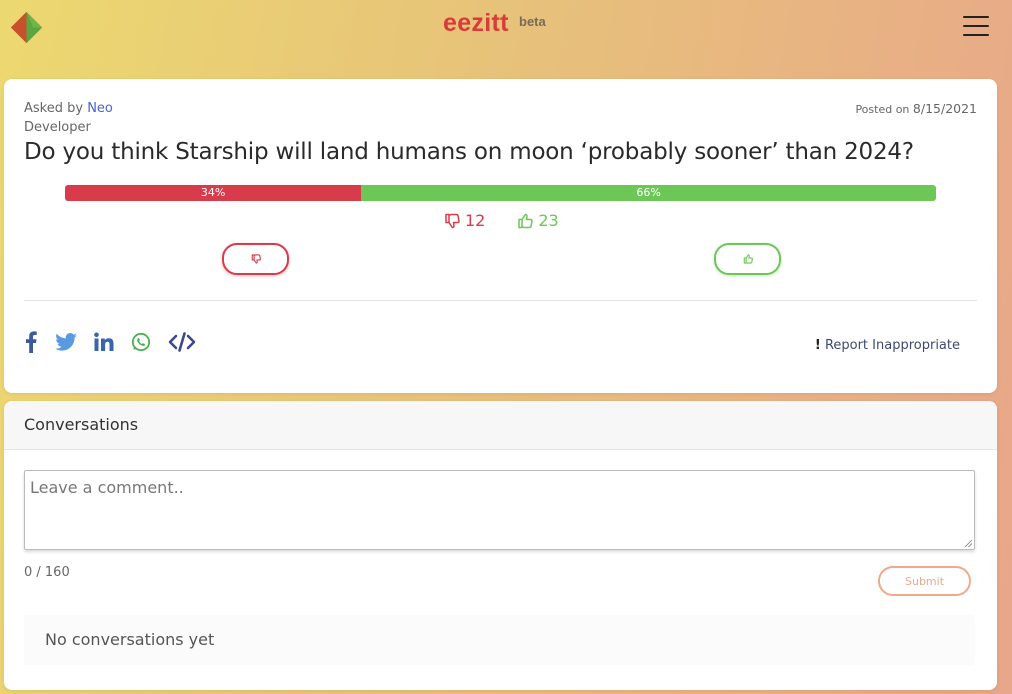 The image size is (1012, 694). I want to click on share-bar, so click(118, 342).